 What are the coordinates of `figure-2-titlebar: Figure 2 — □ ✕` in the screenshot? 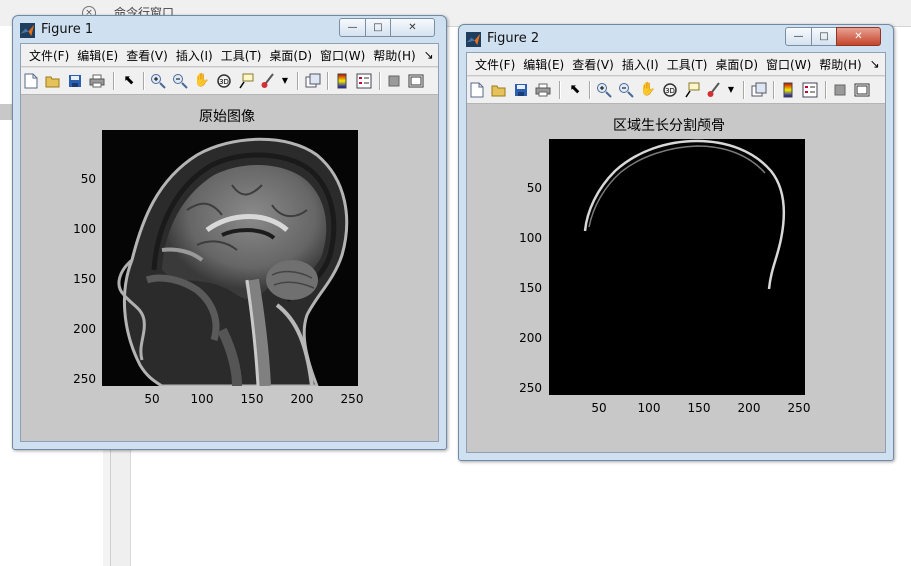 It's located at (676, 38).